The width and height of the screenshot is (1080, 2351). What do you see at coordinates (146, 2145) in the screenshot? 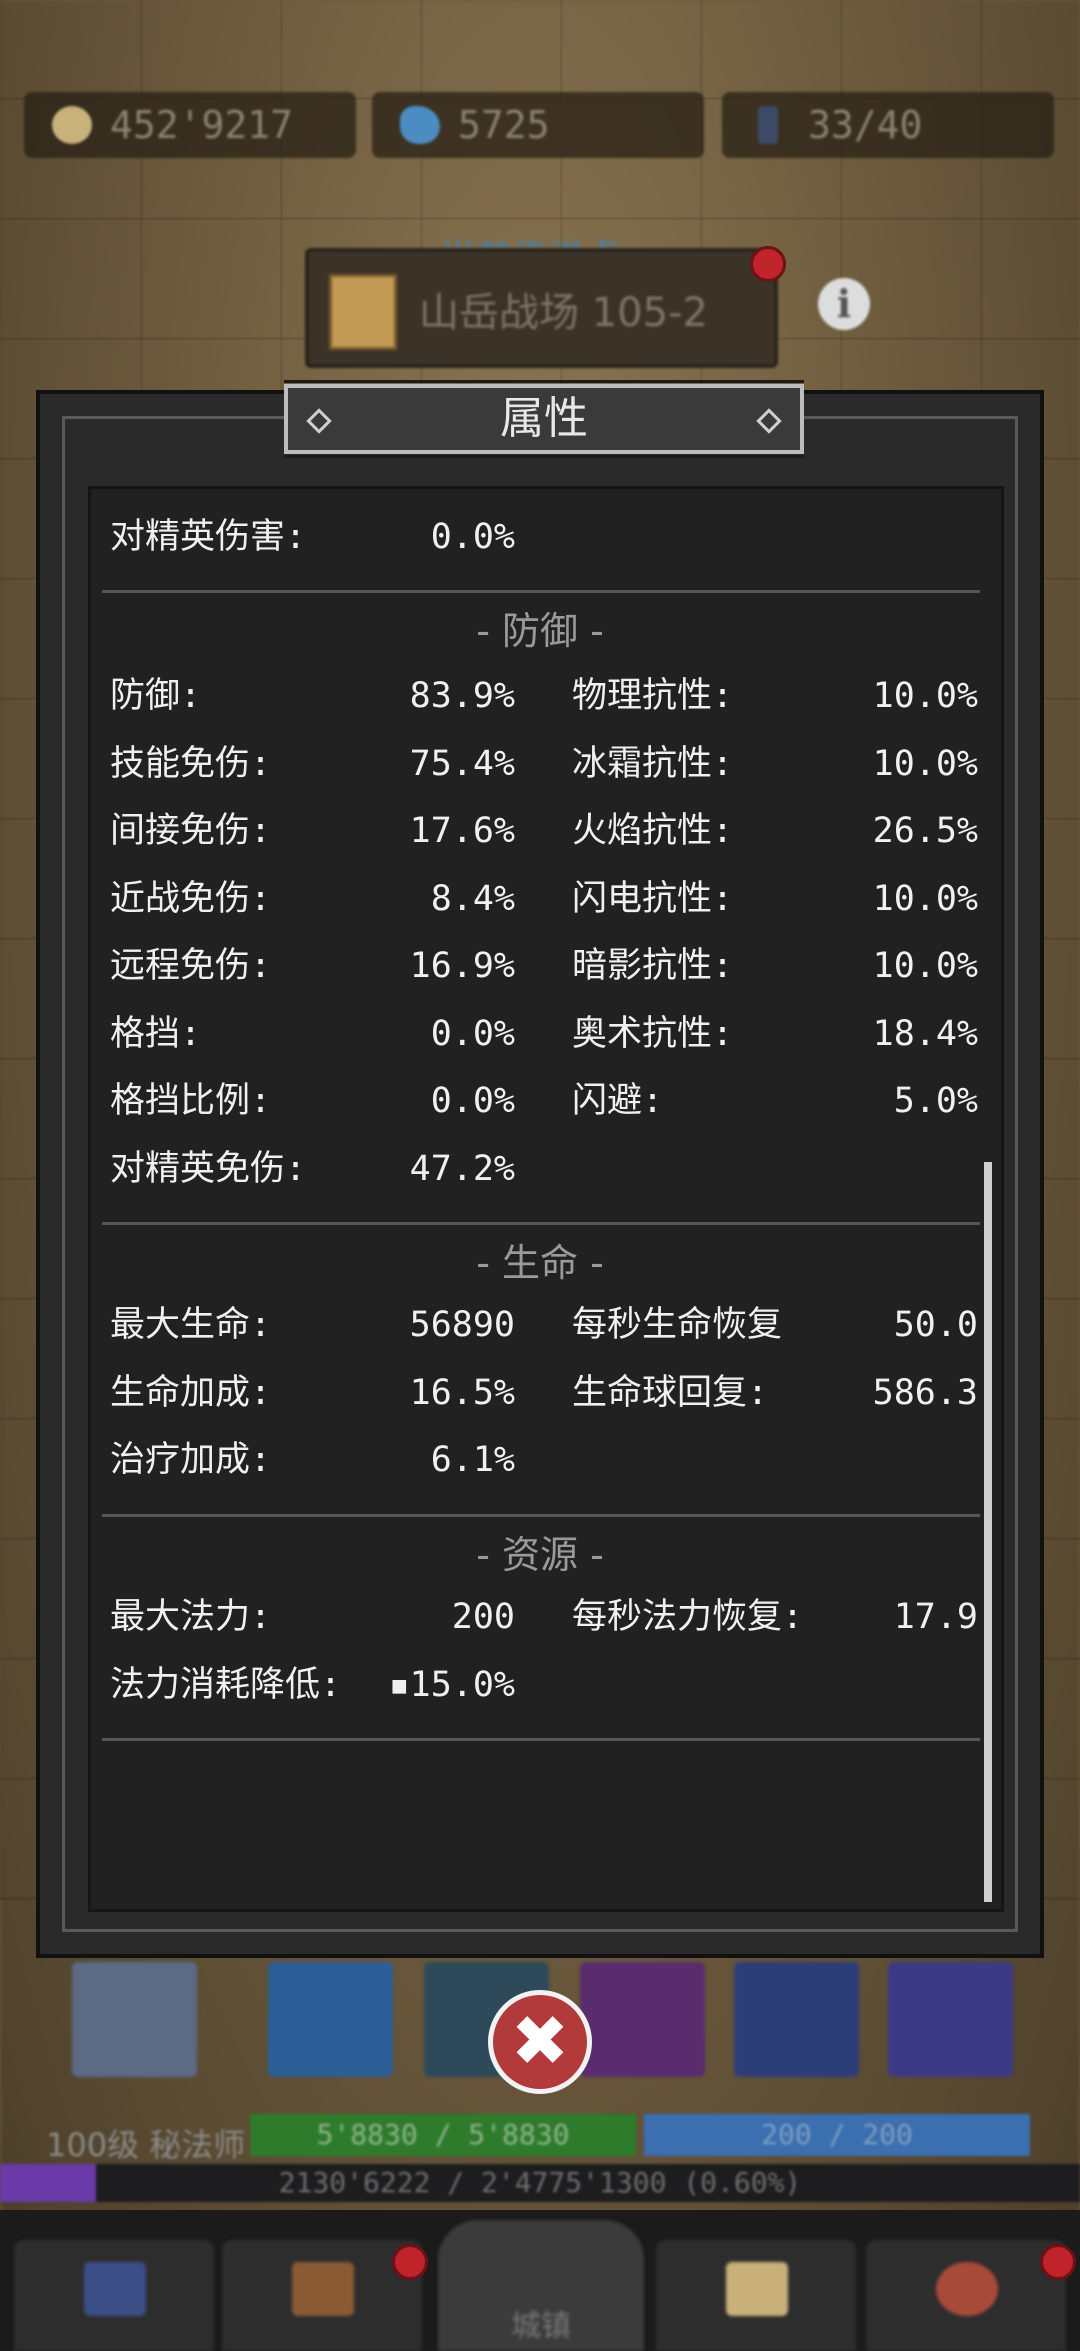
I see `player-level-class: 100级 秘法师` at bounding box center [146, 2145].